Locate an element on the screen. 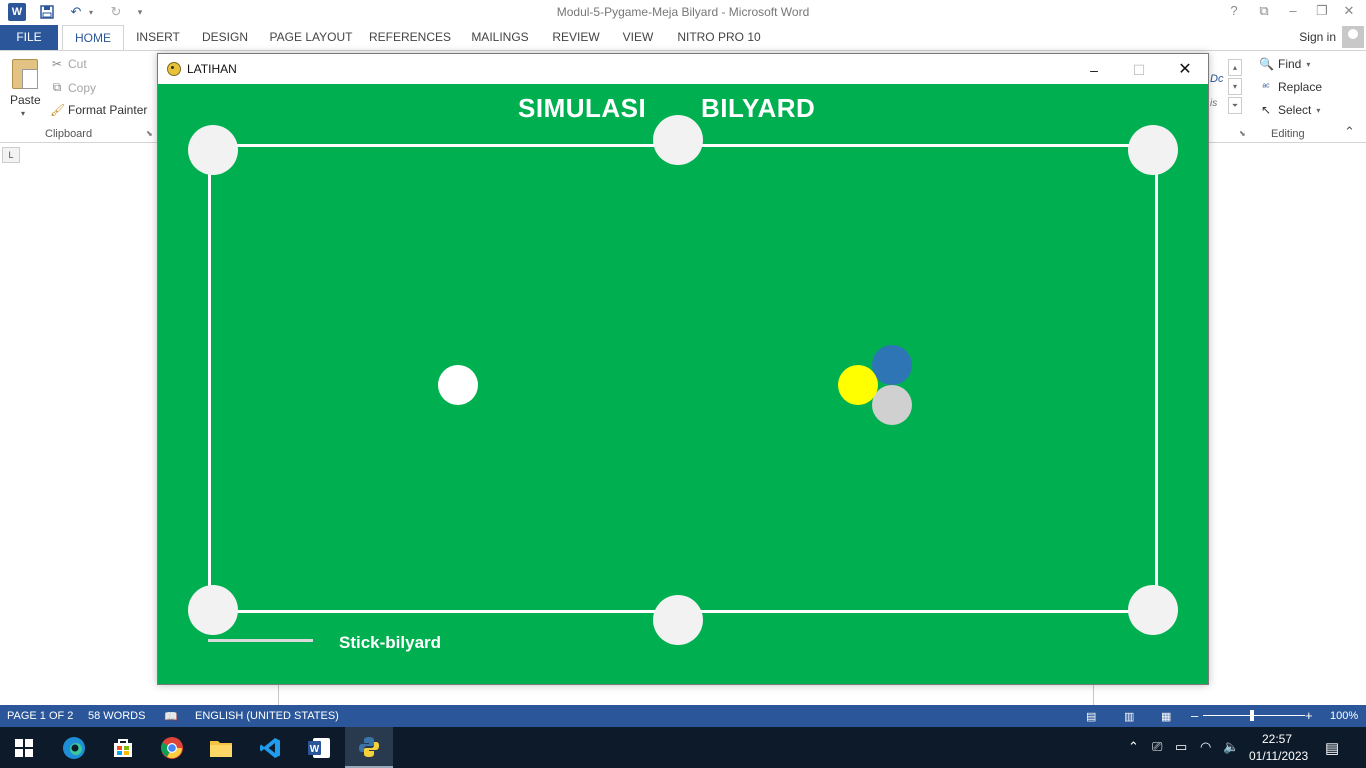  replace-icon: ᵃᶜ is located at coordinates (1266, 87).